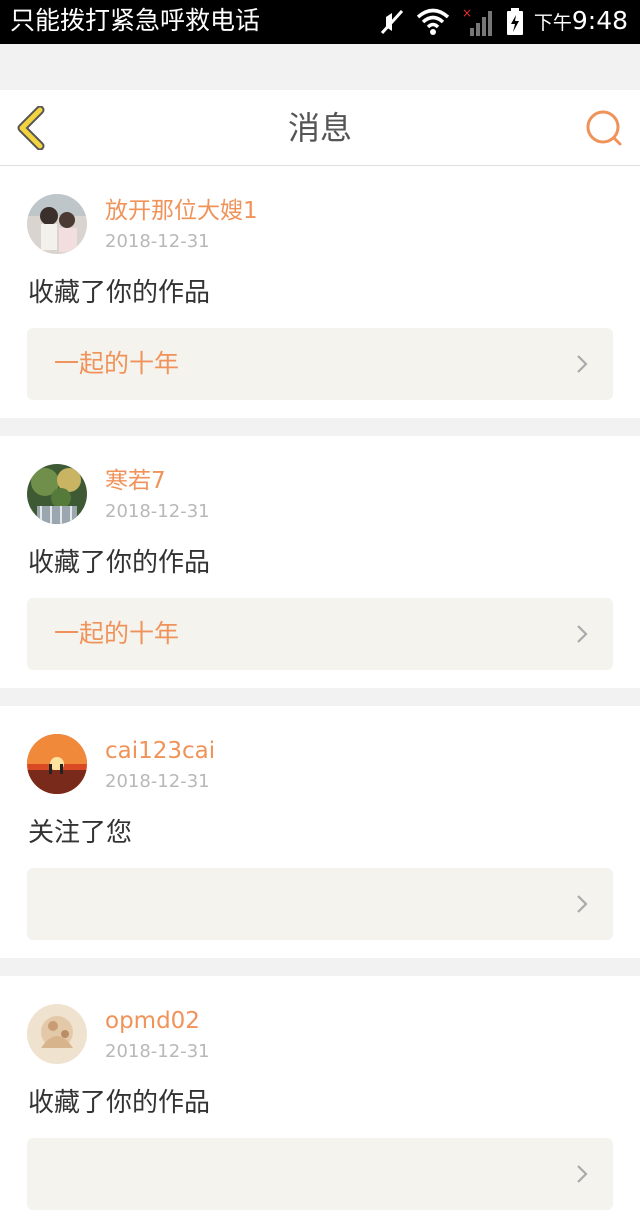  Describe the element at coordinates (604, 128) in the screenshot. I see `search-button` at that location.